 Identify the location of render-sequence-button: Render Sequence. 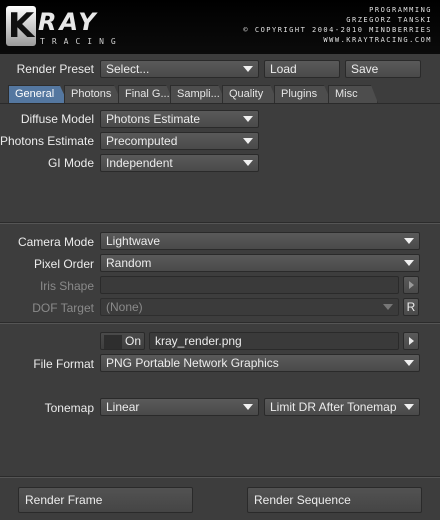
(334, 500).